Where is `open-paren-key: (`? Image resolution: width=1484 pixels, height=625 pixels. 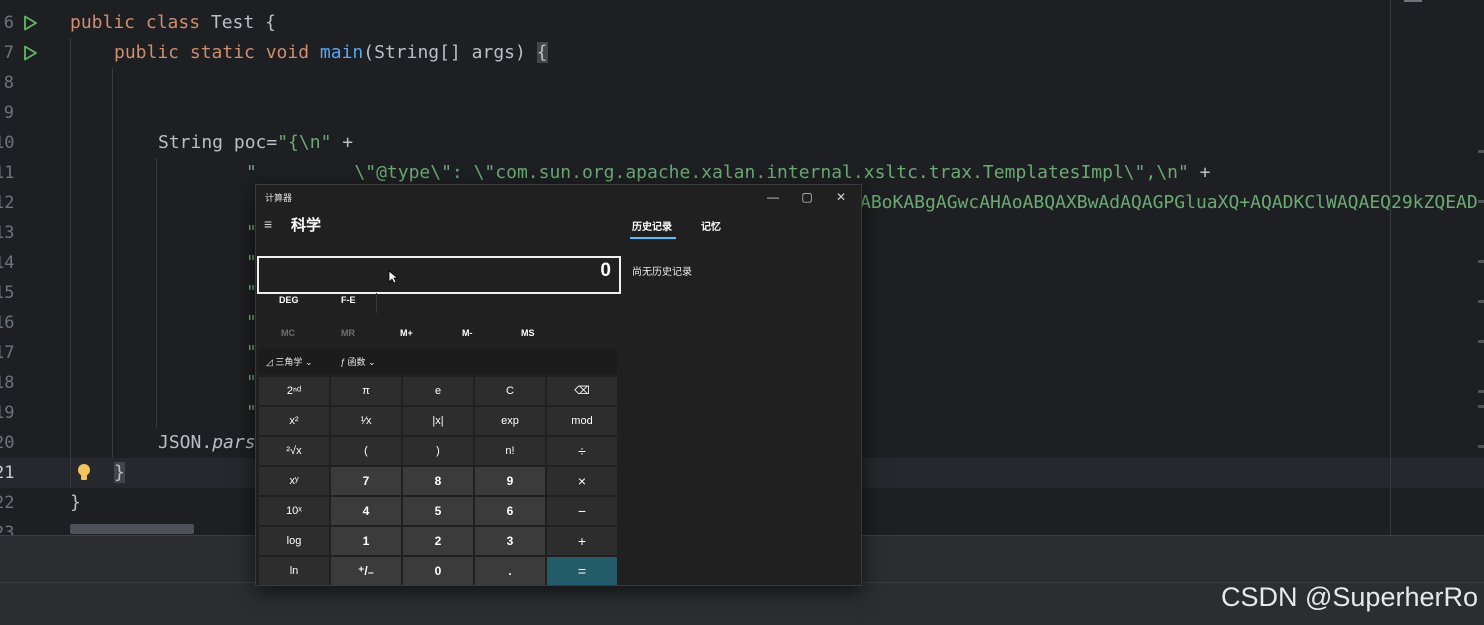
open-paren-key: ( is located at coordinates (366, 451).